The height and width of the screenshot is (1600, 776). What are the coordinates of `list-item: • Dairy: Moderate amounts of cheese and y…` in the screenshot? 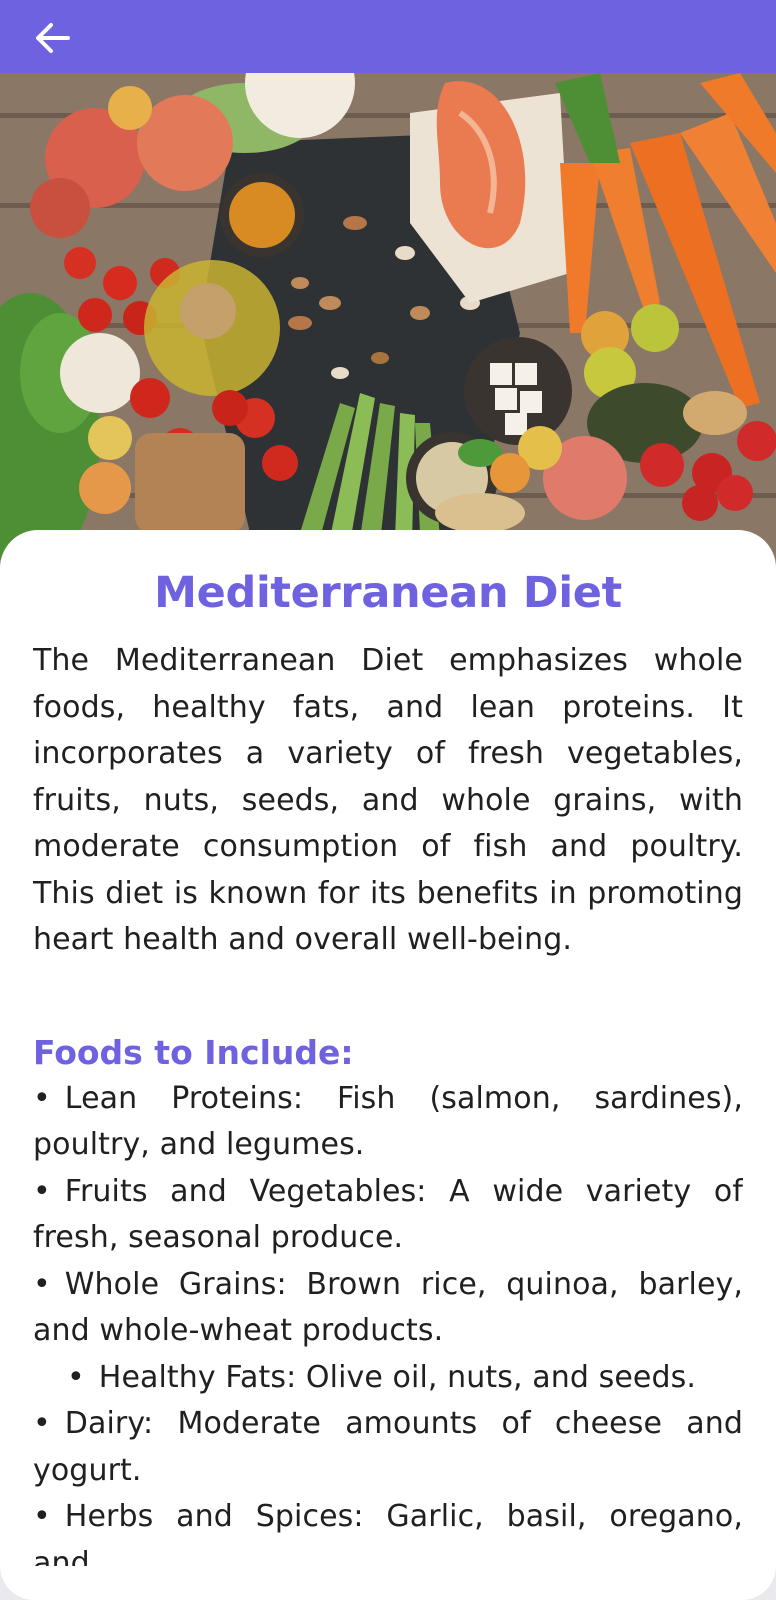 It's located at (388, 1447).